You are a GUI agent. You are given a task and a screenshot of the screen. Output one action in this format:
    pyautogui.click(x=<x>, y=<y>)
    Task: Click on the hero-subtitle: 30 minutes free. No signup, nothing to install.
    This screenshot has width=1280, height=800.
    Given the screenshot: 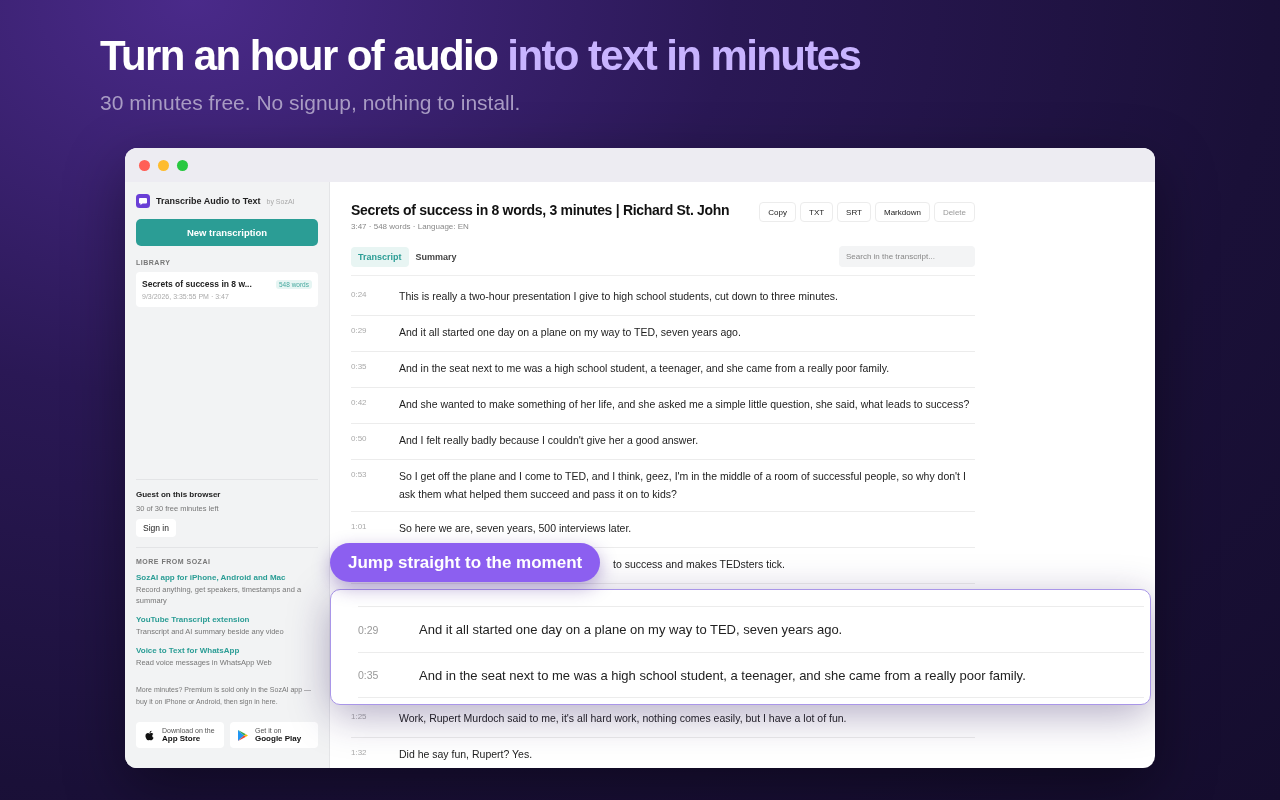 What is the action you would take?
    pyautogui.click(x=311, y=103)
    